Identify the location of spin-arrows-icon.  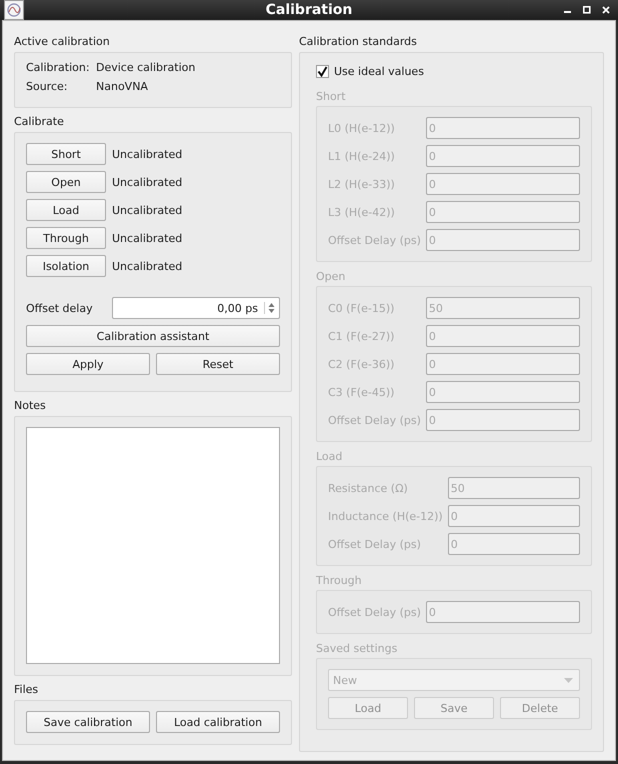
(269, 308).